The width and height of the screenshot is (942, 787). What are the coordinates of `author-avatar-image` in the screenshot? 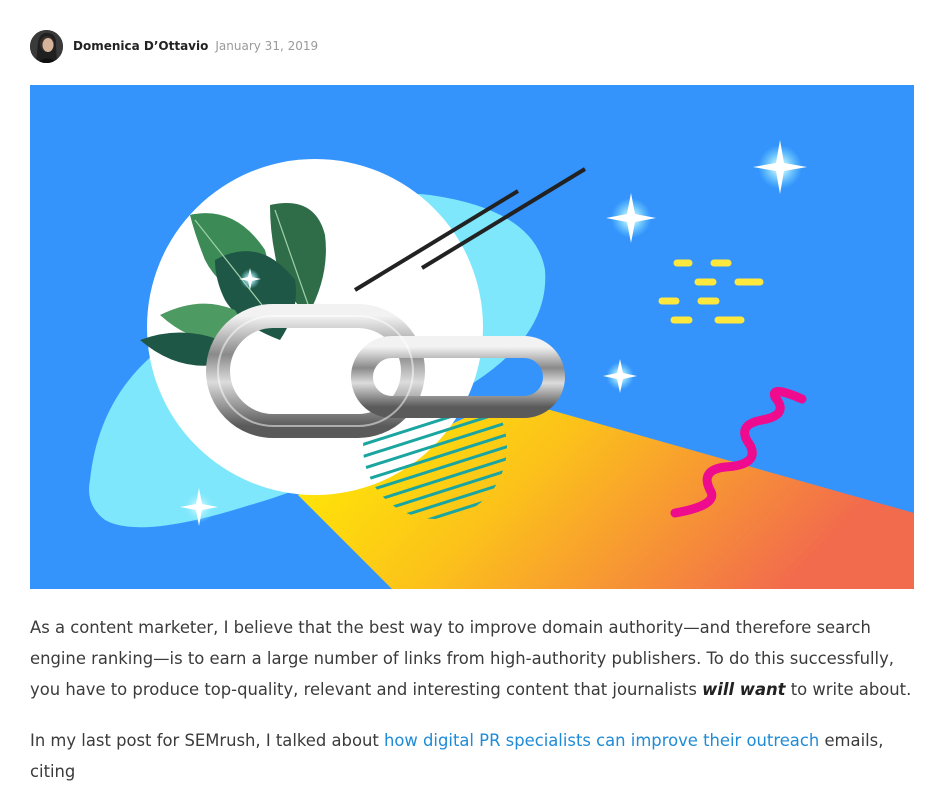 It's located at (46, 46).